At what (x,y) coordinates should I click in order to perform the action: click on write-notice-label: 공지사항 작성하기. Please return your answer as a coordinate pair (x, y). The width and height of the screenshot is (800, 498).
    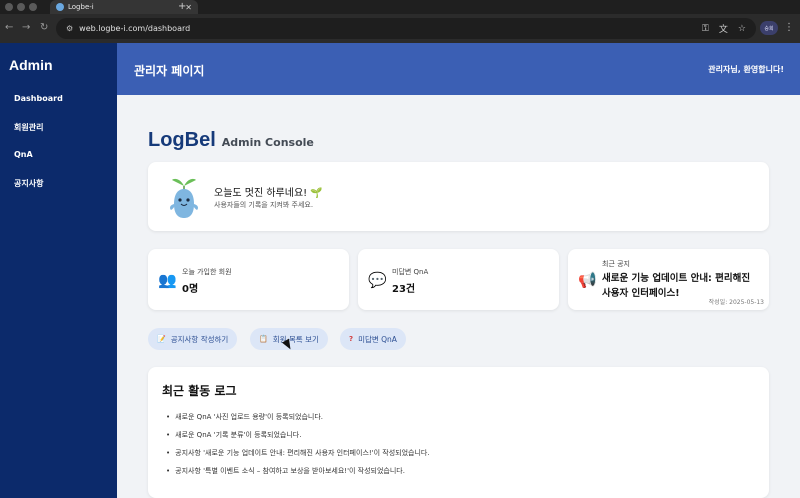
    Looking at the image, I should click on (199, 339).